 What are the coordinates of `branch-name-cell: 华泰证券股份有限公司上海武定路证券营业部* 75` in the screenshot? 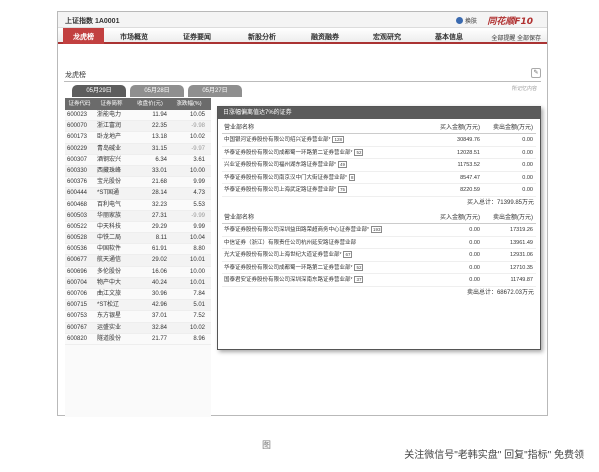 It's located at (327, 190).